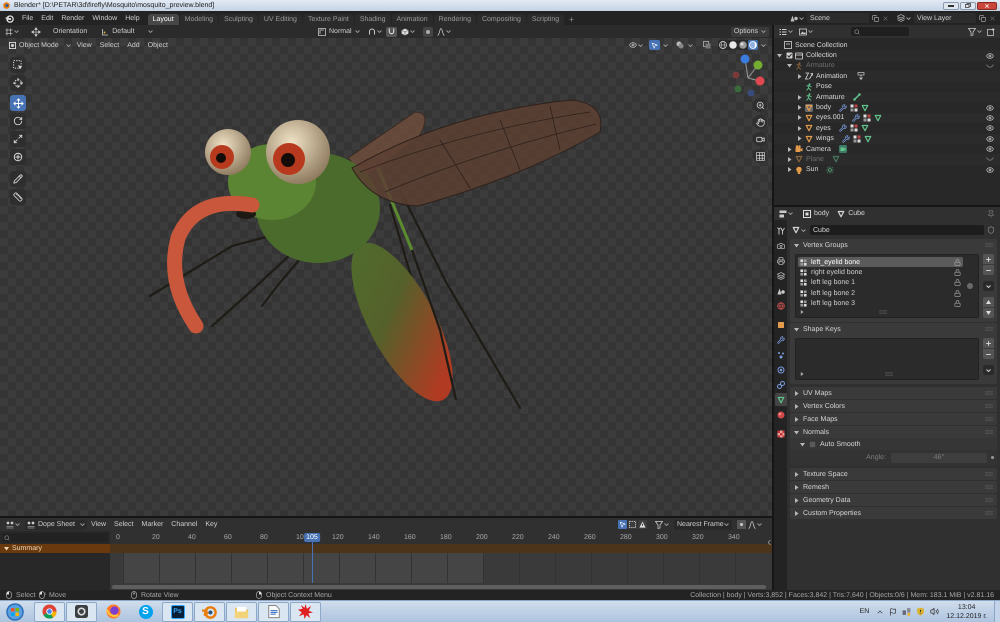 This screenshot has height=622, width=1000. What do you see at coordinates (13, 524) in the screenshot?
I see `editor-type-button` at bounding box center [13, 524].